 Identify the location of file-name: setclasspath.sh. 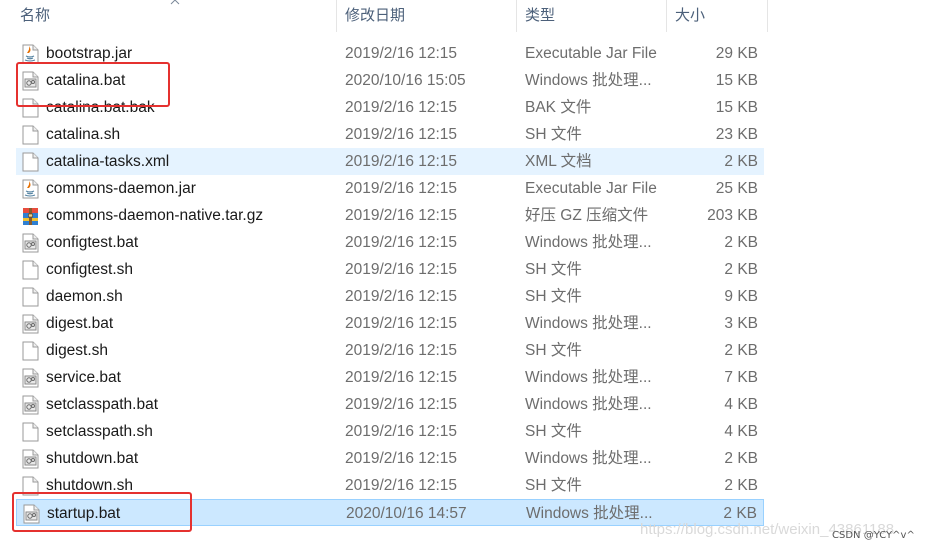
(99, 431).